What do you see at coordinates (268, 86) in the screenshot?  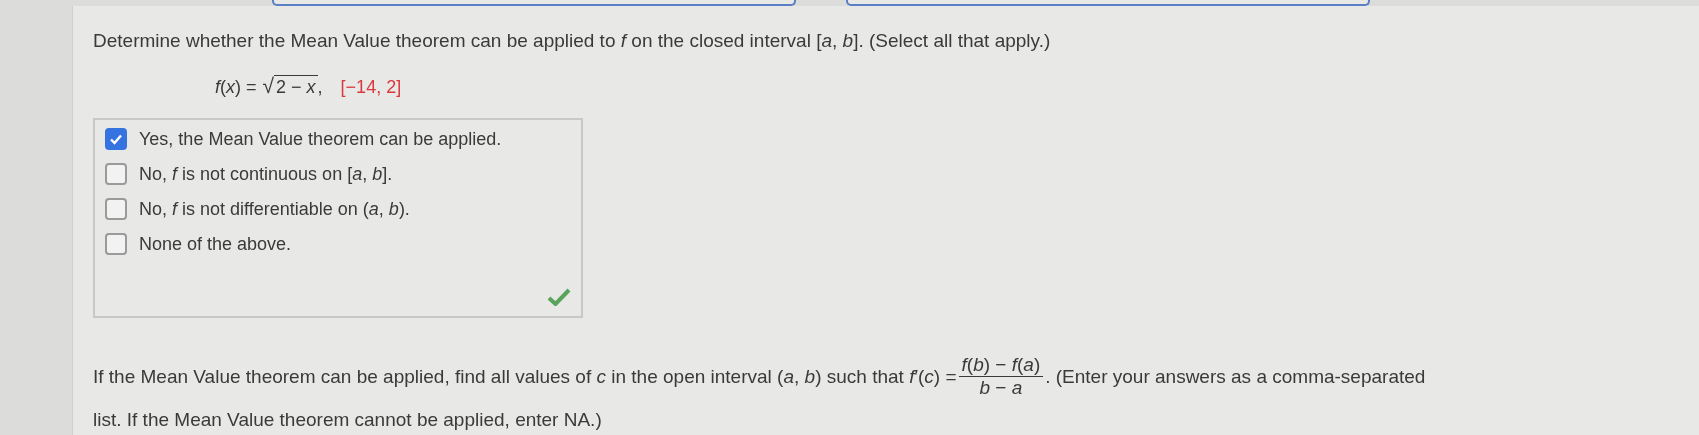 I see `radical-sign: √` at bounding box center [268, 86].